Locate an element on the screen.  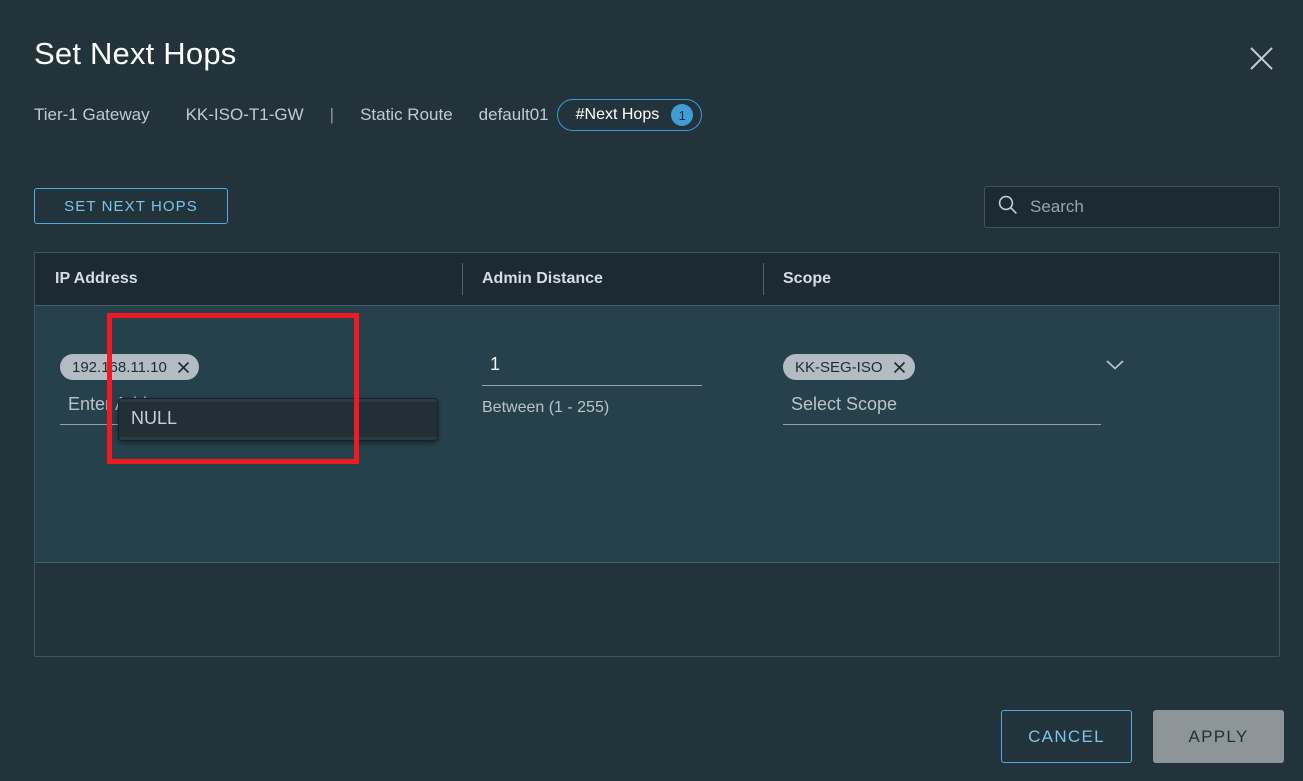
scope-field: KK-SEG-ISO Select Scope is located at coordinates (953, 389).